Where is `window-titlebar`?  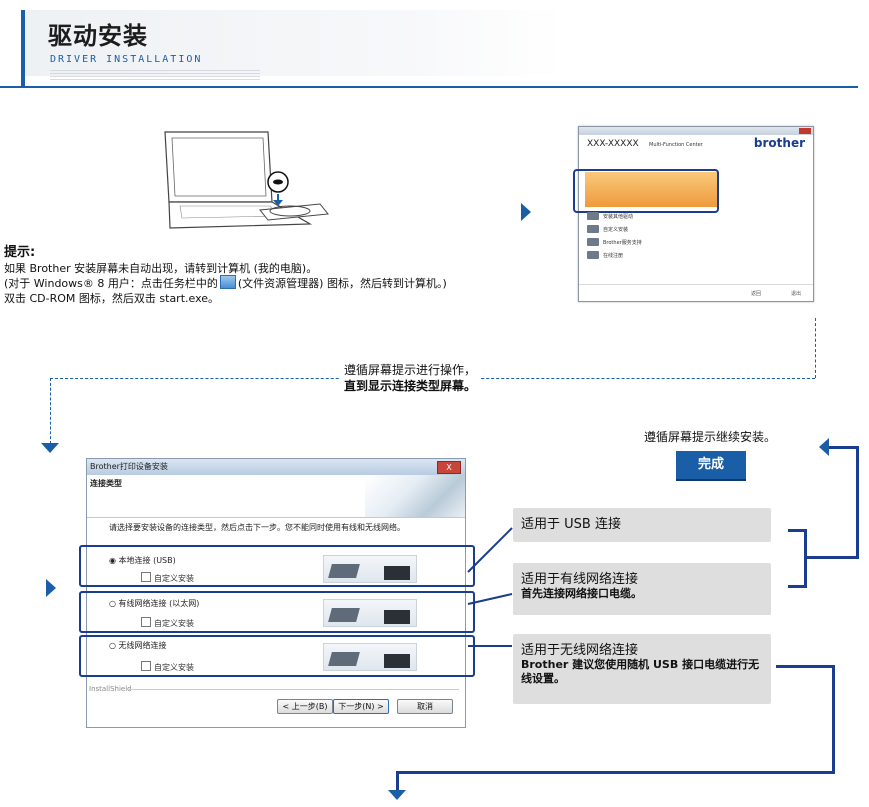 window-titlebar is located at coordinates (696, 131).